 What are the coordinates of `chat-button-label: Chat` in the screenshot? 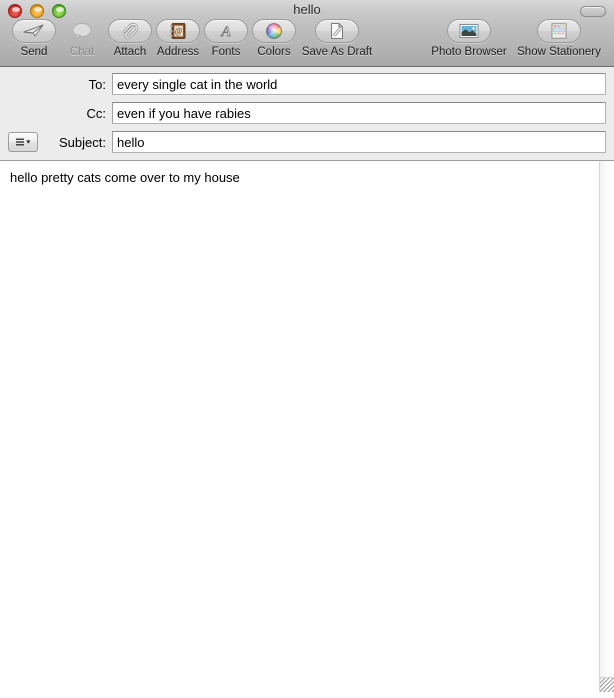 It's located at (82, 52).